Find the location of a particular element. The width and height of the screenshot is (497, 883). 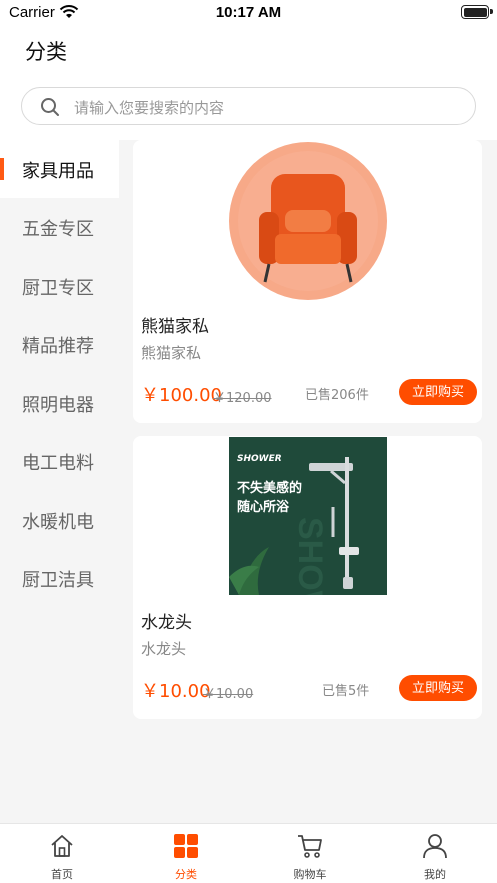

sidebar-item-label: 厨卫洁具 is located at coordinates (58, 580).